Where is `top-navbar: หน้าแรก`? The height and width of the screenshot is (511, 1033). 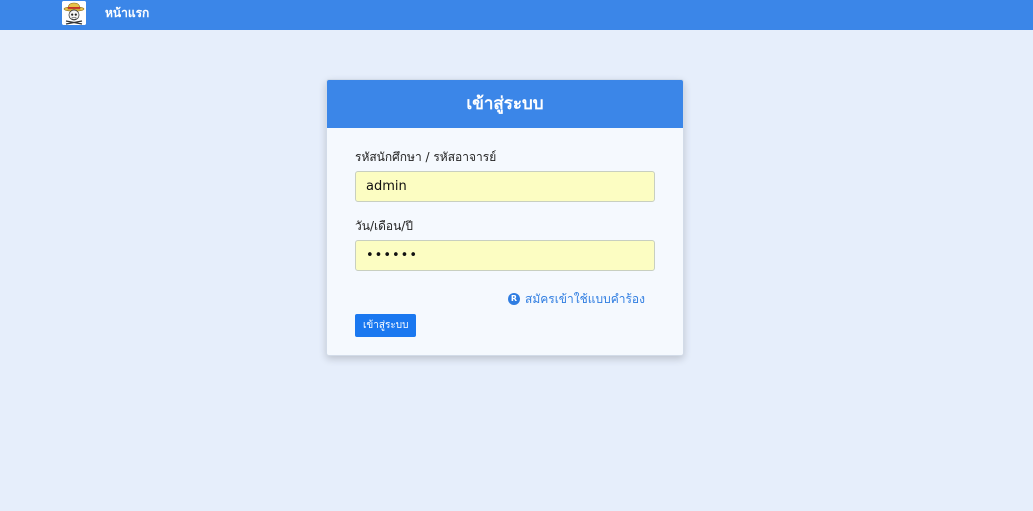
top-navbar: หน้าแรก is located at coordinates (516, 15).